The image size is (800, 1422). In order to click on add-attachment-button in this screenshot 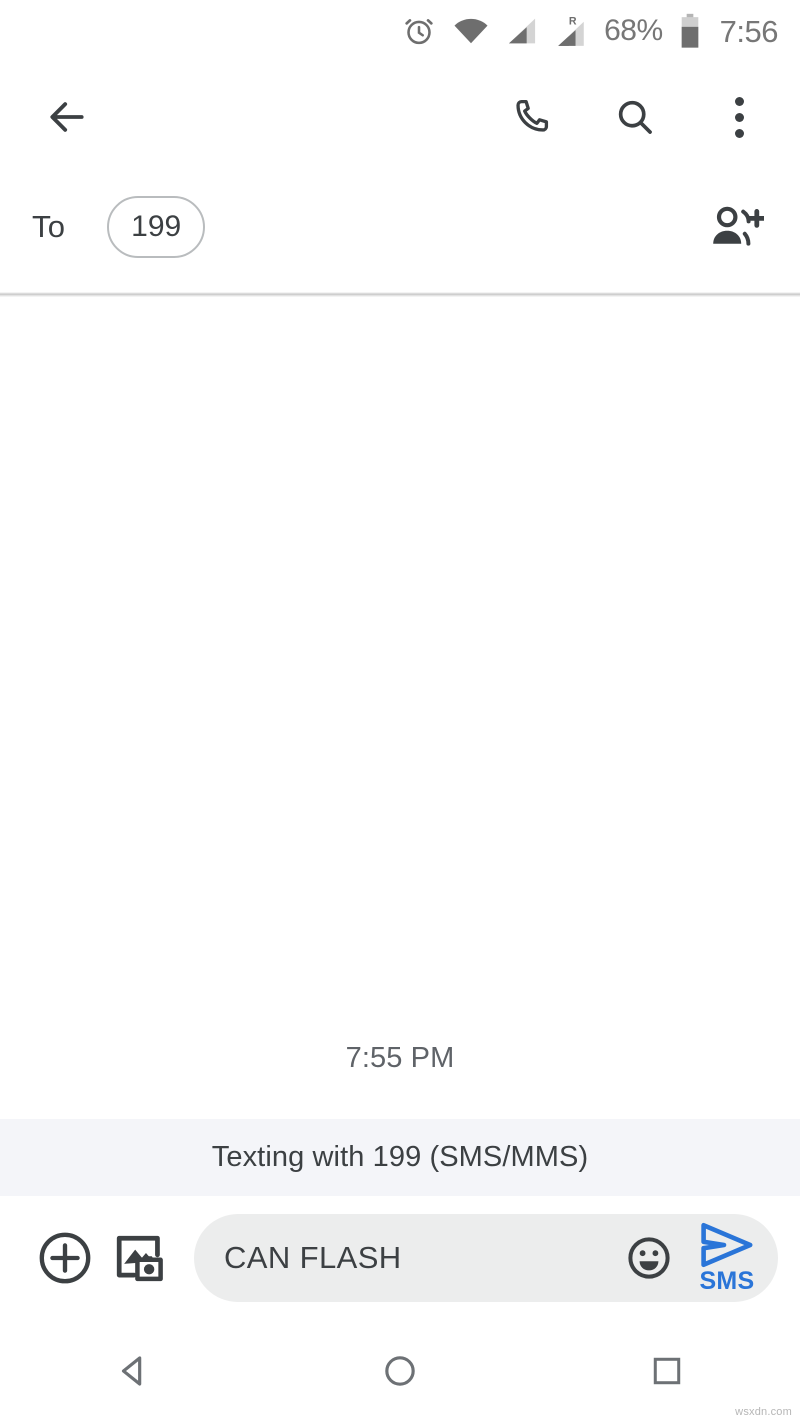, I will do `click(65, 1258)`.